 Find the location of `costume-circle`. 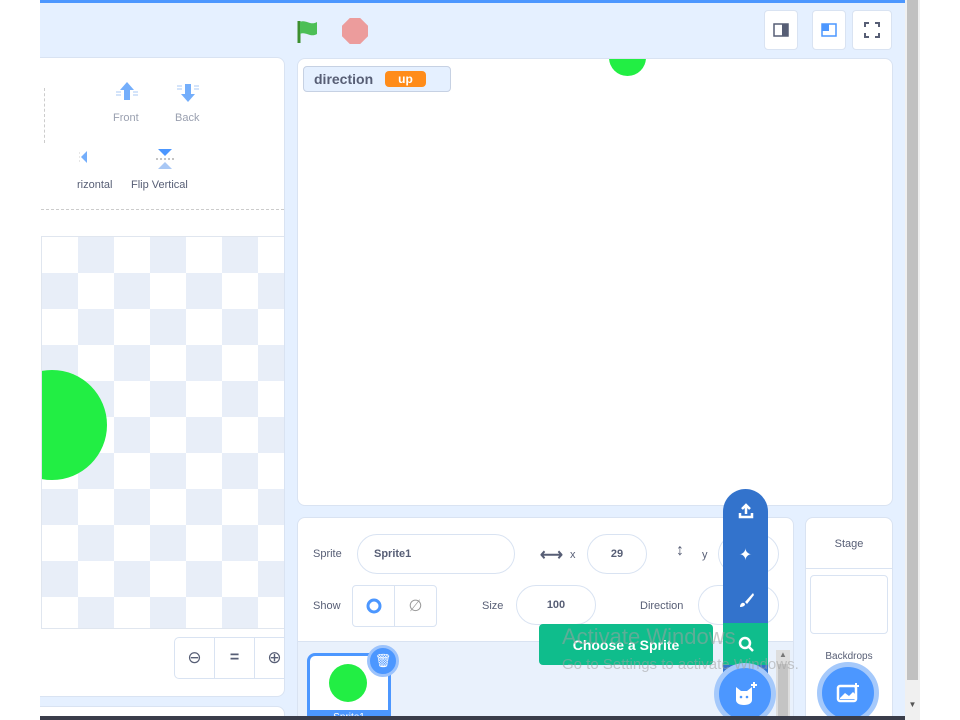

costume-circle is located at coordinates (74, 425).